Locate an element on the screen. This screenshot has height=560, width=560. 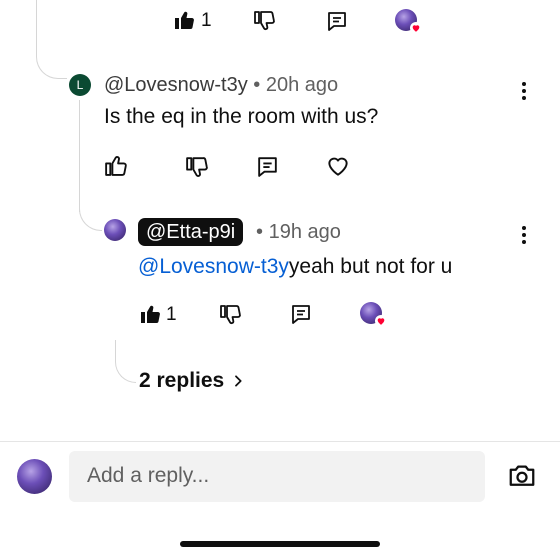
thread-connector-replies is located at coordinates (125, 361).